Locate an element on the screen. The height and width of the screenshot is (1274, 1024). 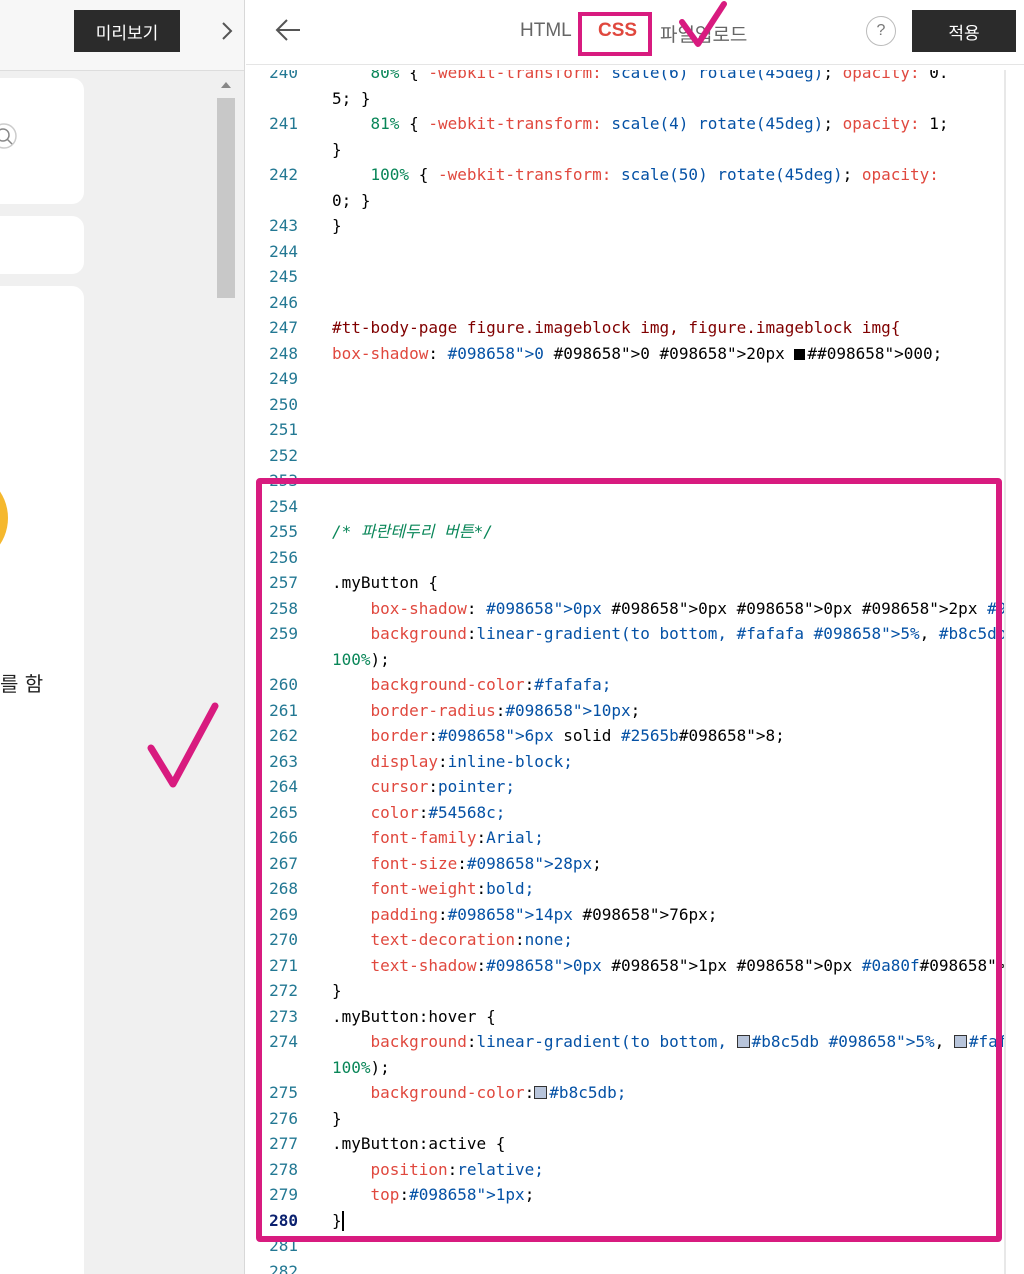
scroll-thumb is located at coordinates (226, 198).